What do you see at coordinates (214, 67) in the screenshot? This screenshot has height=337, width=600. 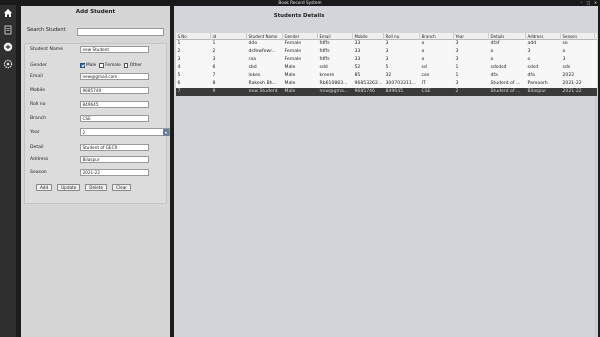 I see `cell-id: 6` at bounding box center [214, 67].